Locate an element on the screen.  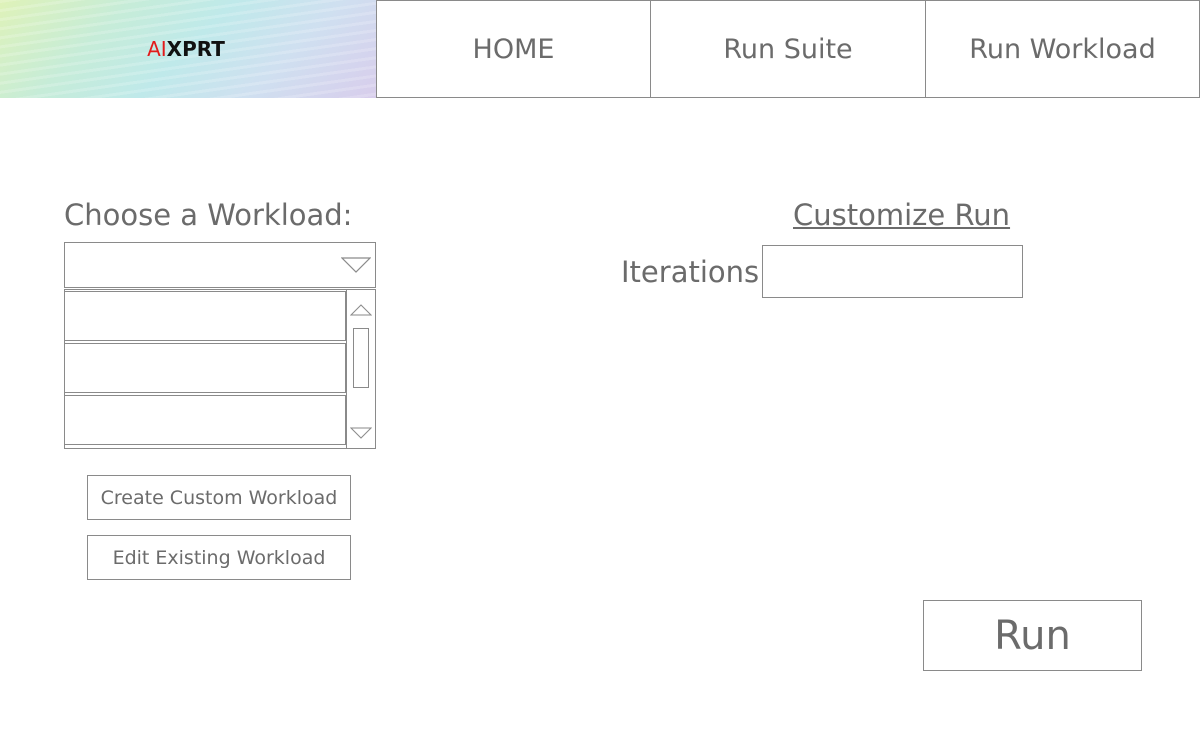
customize-run-link: Customize Run is located at coordinates (901, 215).